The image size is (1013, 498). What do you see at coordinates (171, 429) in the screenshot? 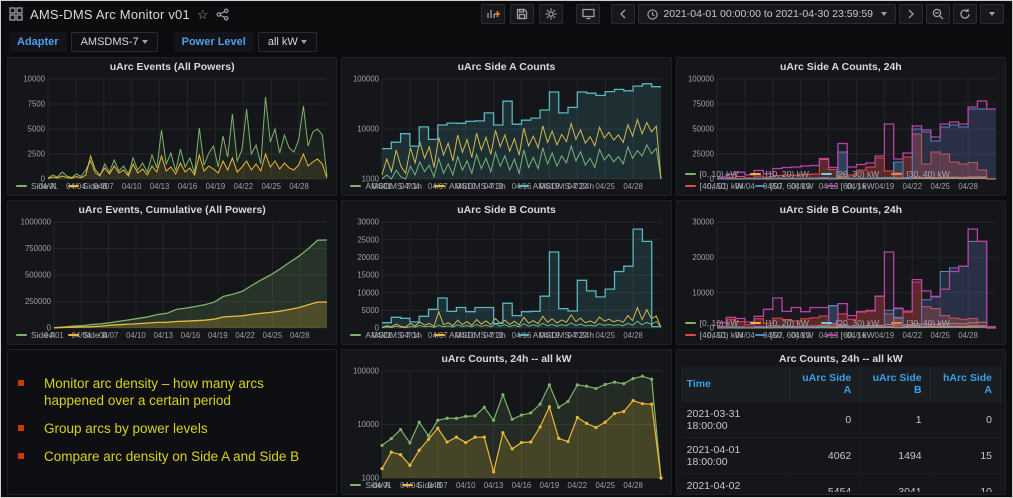
I see `note-bullet: Group arcs by power levels` at bounding box center [171, 429].